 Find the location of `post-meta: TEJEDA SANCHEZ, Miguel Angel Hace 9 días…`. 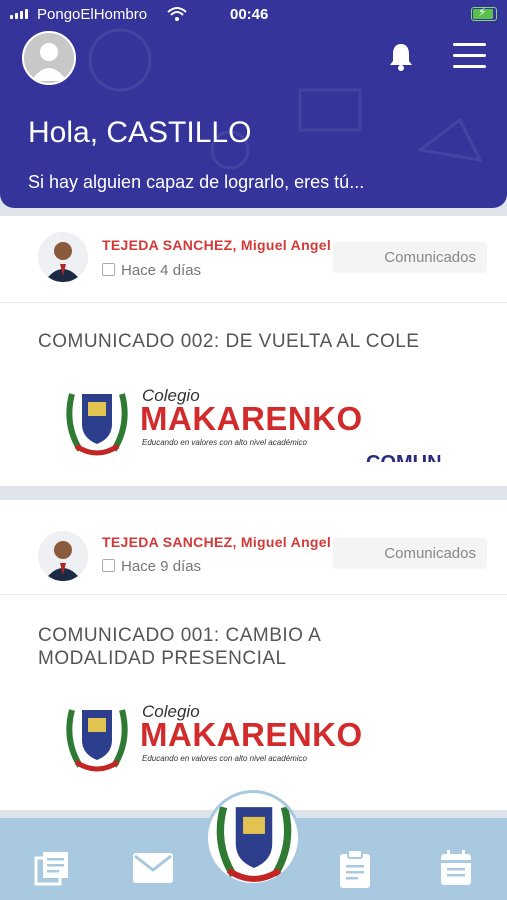

post-meta: TEJEDA SANCHEZ, Miguel Angel Hace 9 días… is located at coordinates (253, 547).